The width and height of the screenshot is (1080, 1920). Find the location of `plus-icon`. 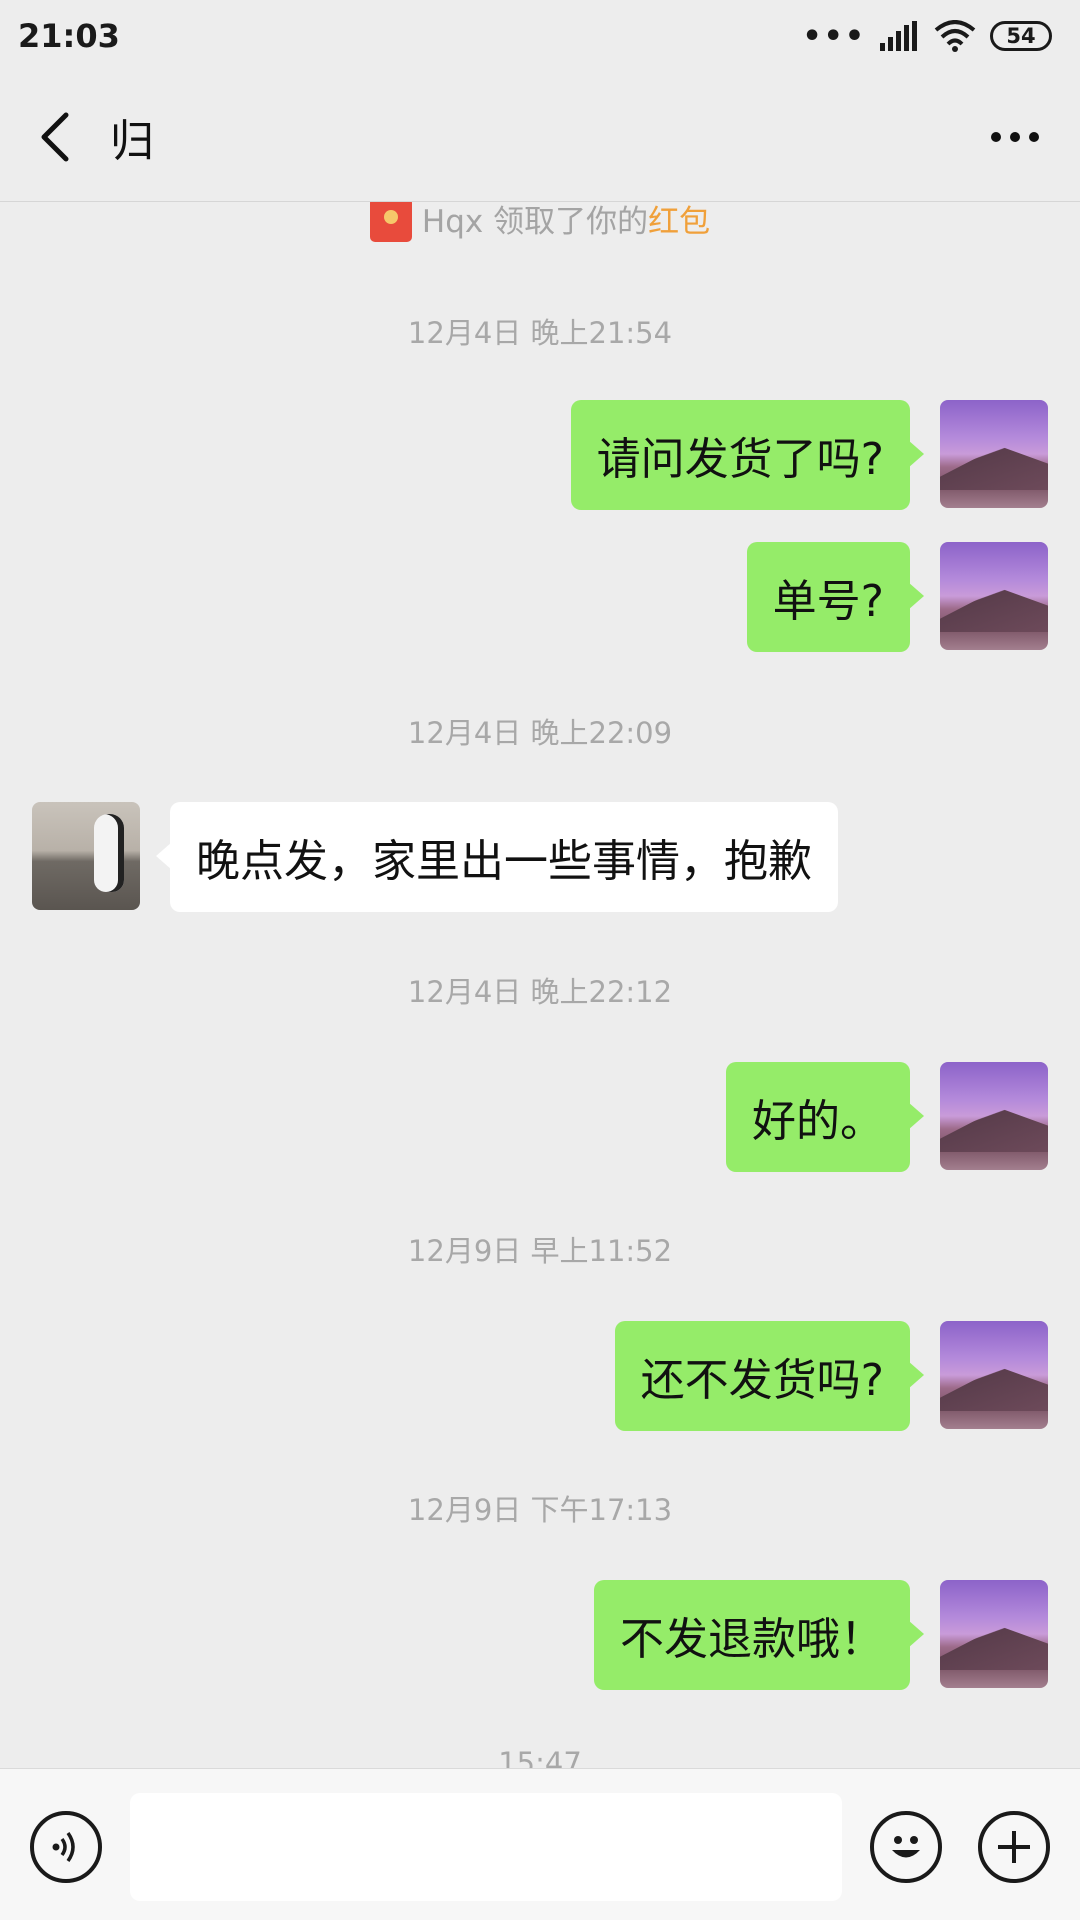

plus-icon is located at coordinates (1014, 1847).